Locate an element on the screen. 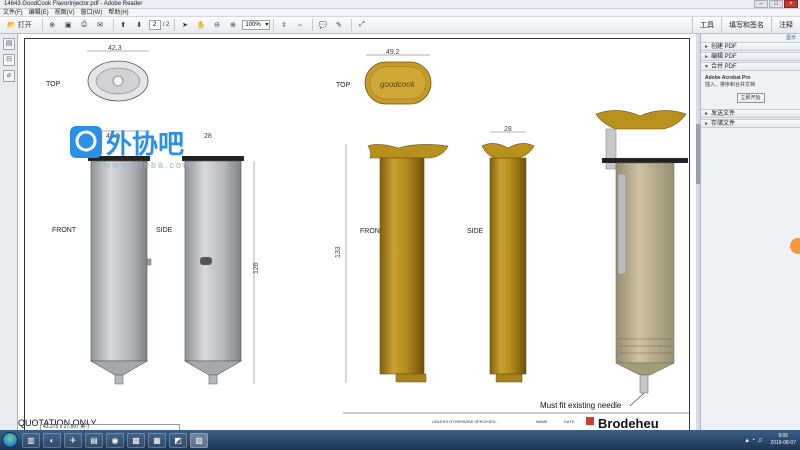 The width and height of the screenshot is (800, 450). highlight-button: ✎ is located at coordinates (338, 25).